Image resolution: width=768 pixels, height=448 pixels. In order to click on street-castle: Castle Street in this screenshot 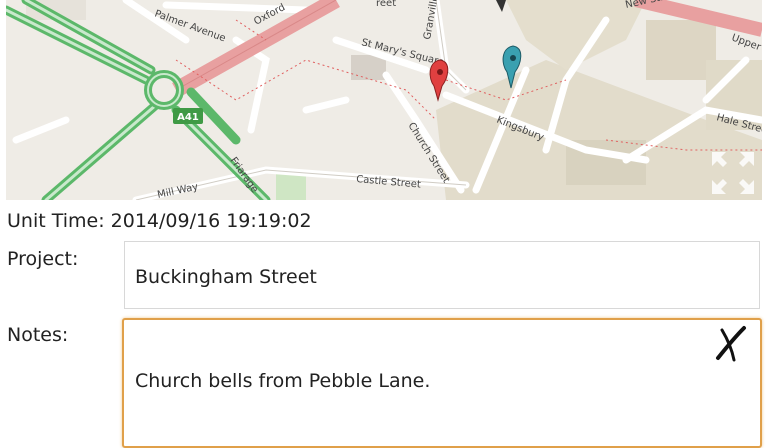, I will do `click(389, 182)`.